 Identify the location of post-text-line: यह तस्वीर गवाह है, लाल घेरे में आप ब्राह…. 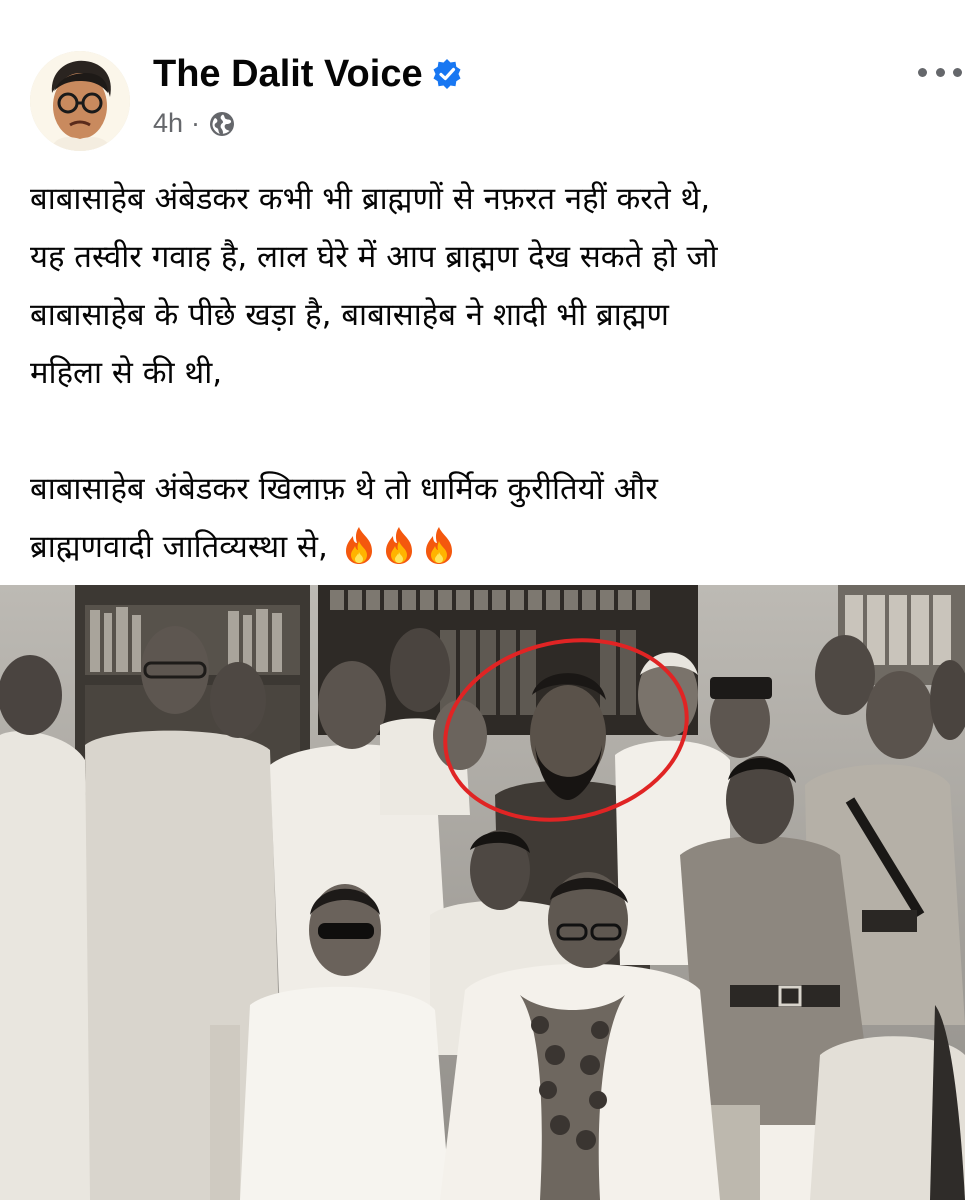
(374, 257).